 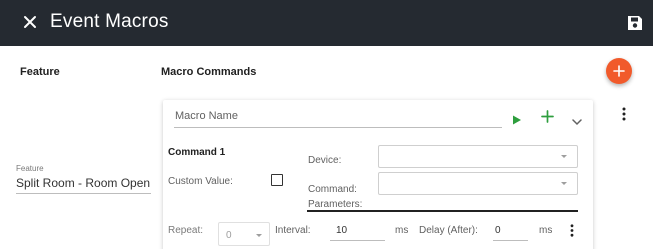 I want to click on feature-column-header: Feature, so click(x=40, y=72).